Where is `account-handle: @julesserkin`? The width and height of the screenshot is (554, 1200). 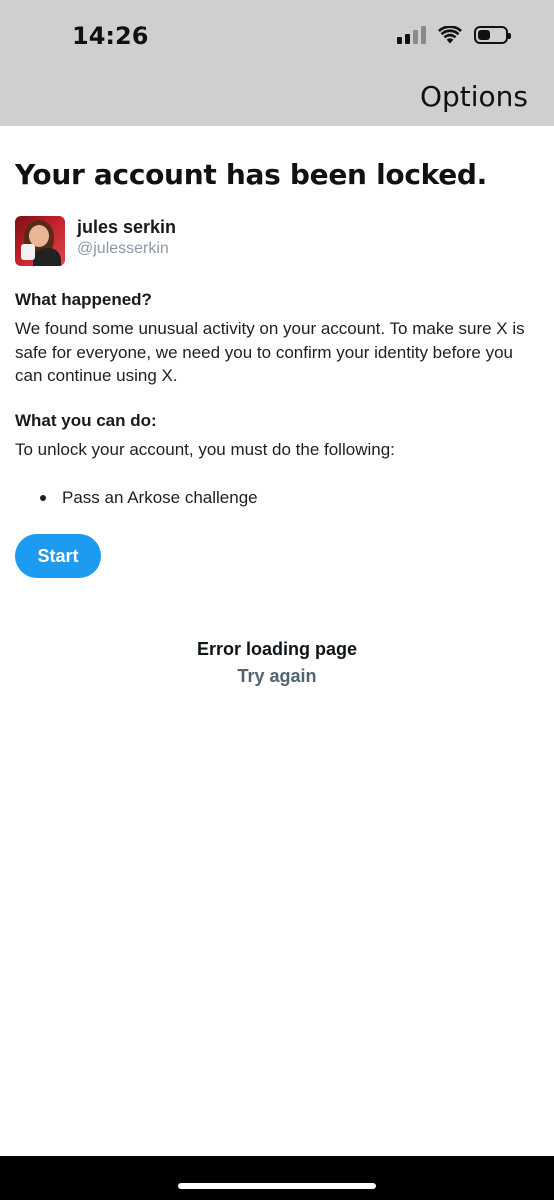 account-handle: @julesserkin is located at coordinates (123, 248).